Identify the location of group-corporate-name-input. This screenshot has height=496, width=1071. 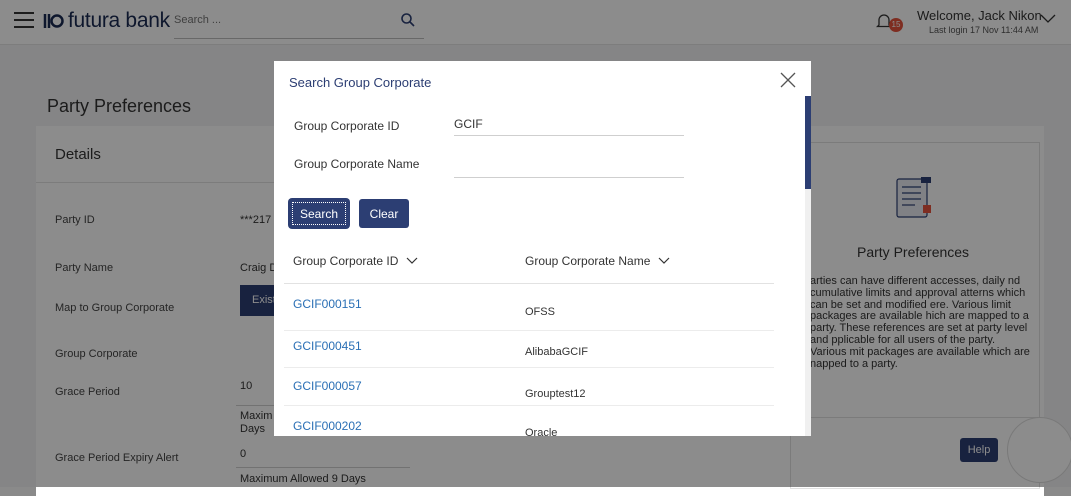
(569, 166).